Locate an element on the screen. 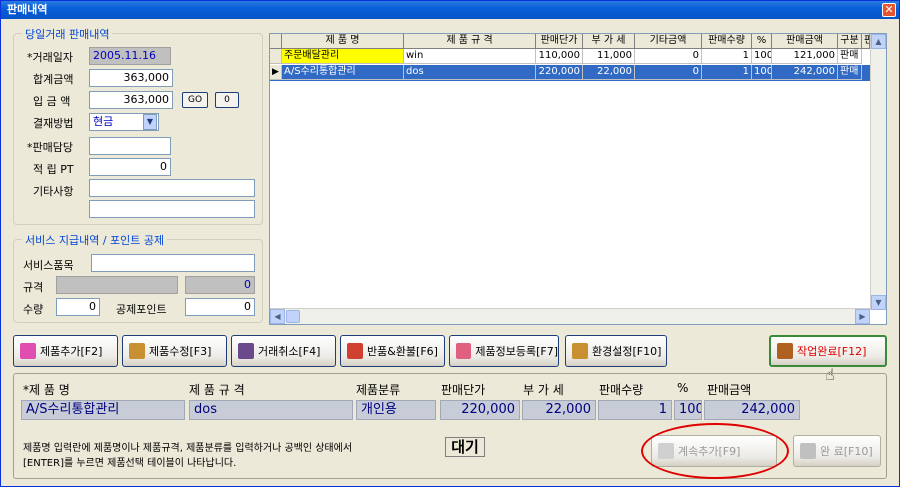  col-kind: 구분 is located at coordinates (850, 41).